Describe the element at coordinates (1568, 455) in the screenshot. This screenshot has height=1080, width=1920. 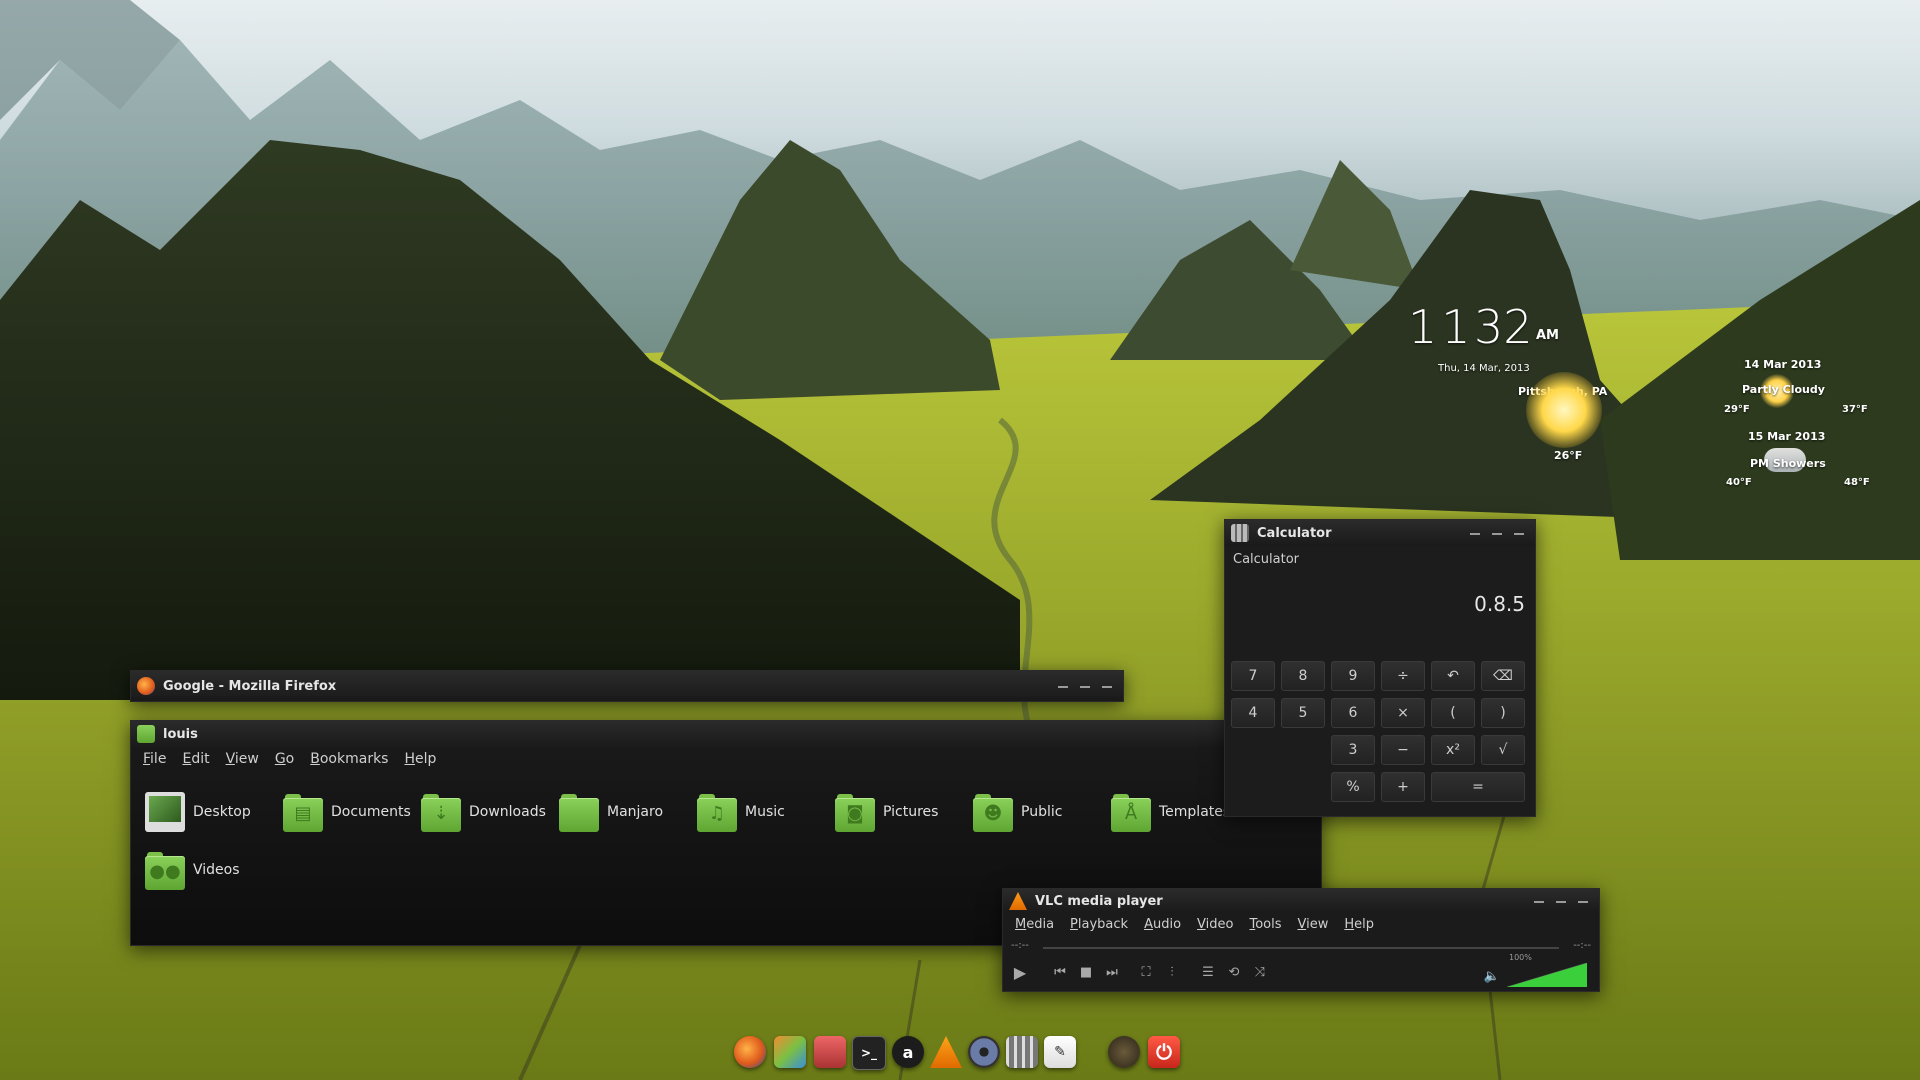
I see `weather-current-temp: 26°F` at that location.